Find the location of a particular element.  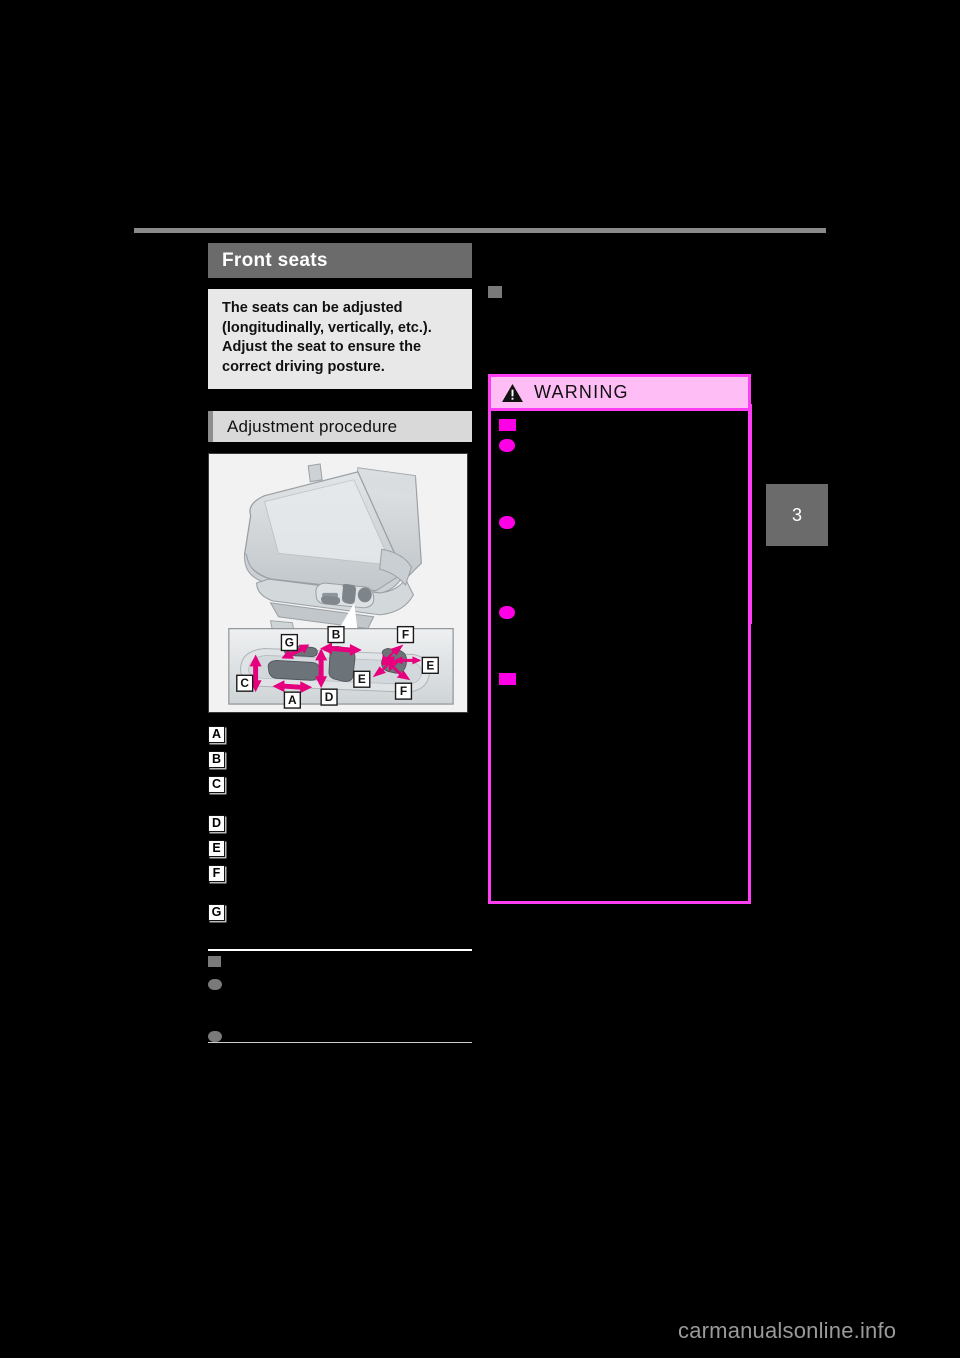

chapter-tab: 3 is located at coordinates (797, 515).